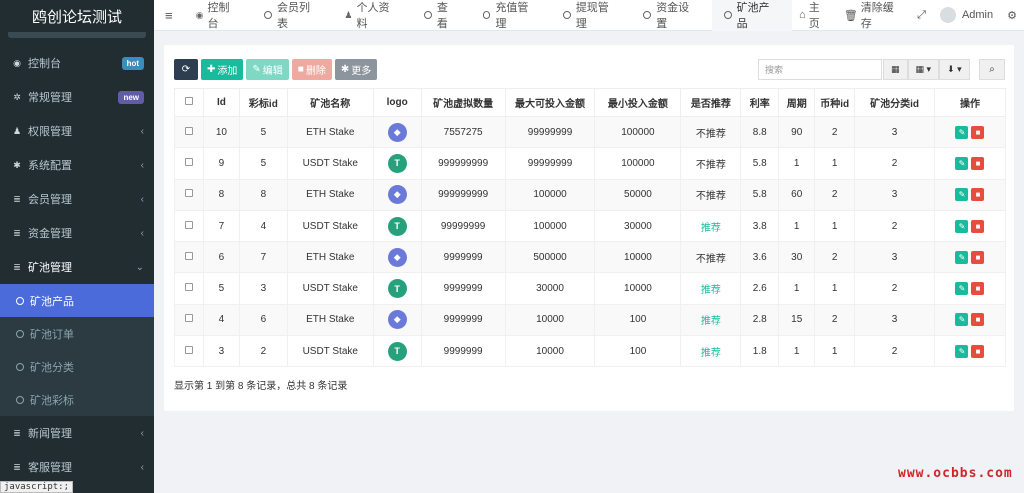  What do you see at coordinates (189, 102) in the screenshot?
I see `select-all-checkbox` at bounding box center [189, 102].